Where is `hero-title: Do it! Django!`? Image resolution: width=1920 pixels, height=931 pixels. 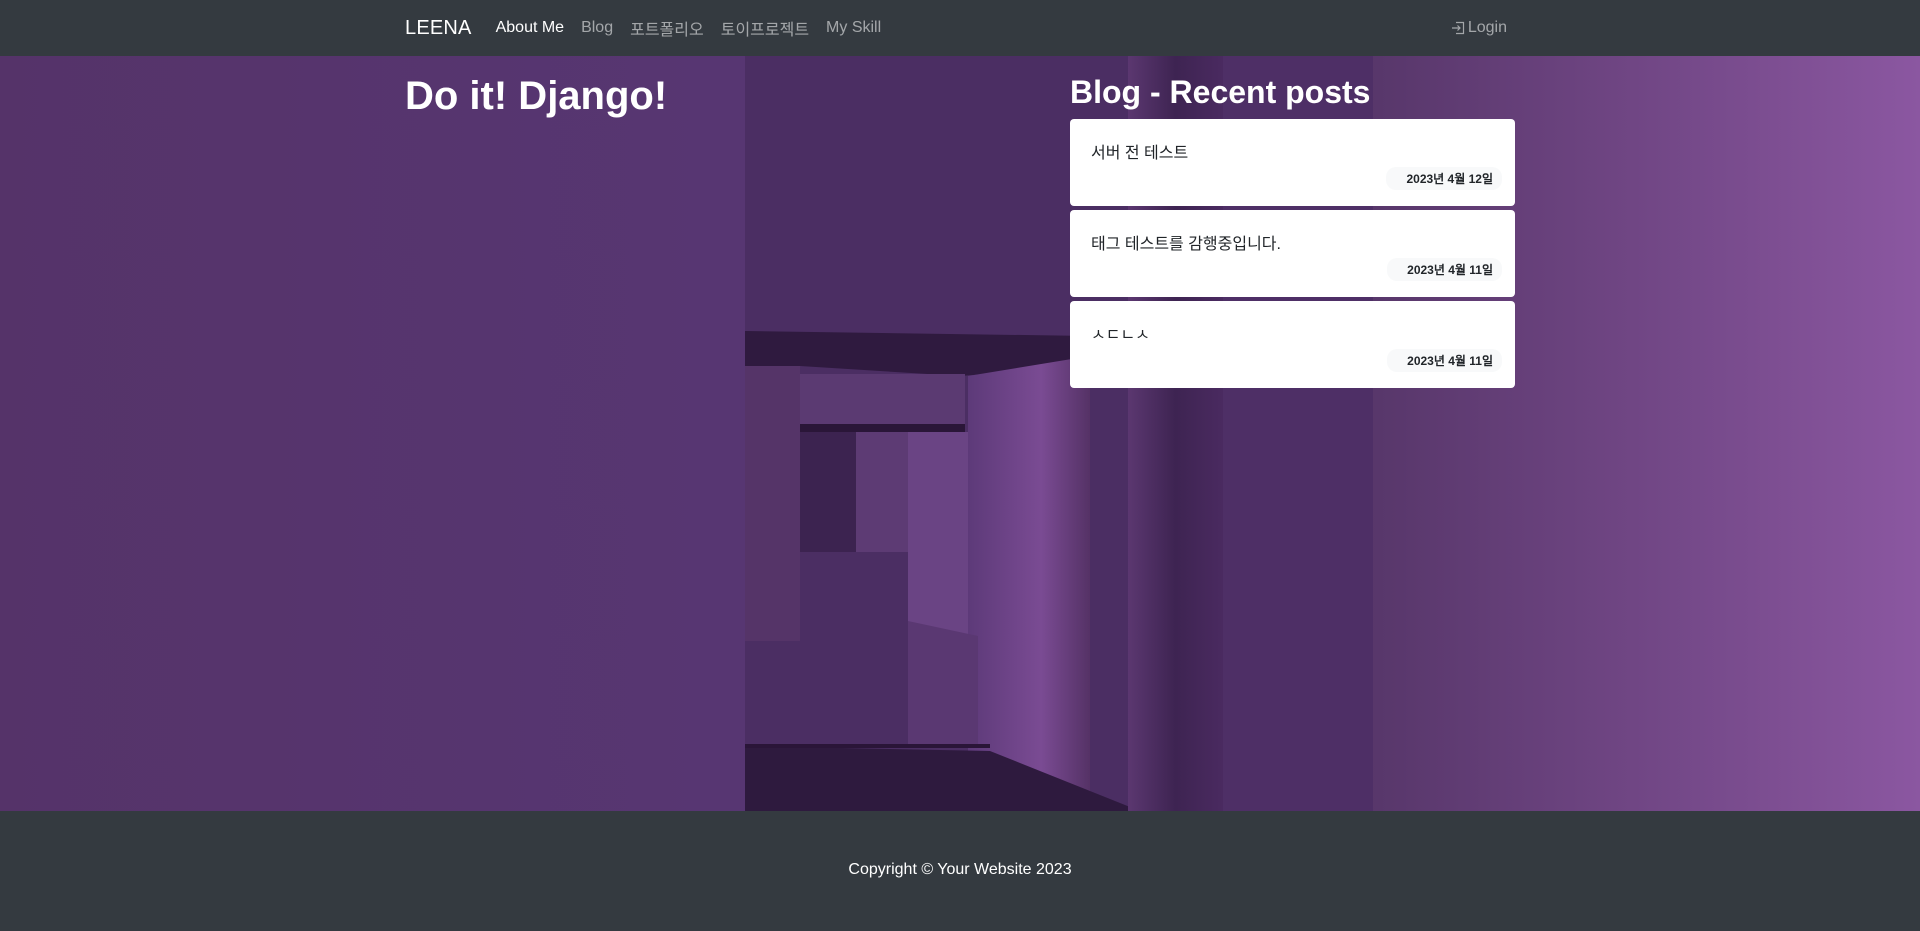 hero-title: Do it! Django! is located at coordinates (536, 96).